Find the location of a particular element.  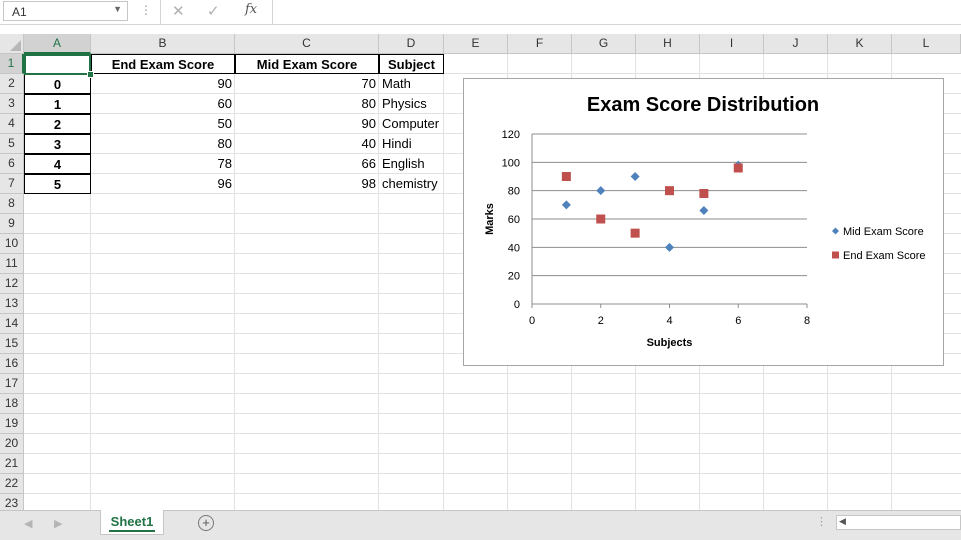

table-cell: 40 is located at coordinates (307, 144).